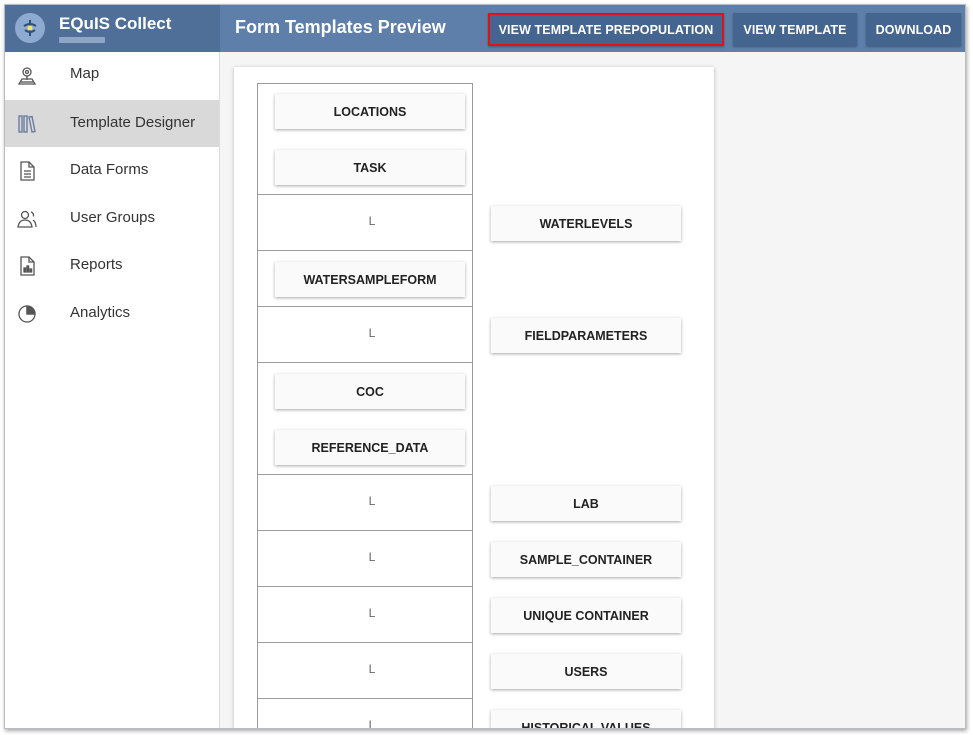  What do you see at coordinates (370, 279) in the screenshot?
I see `form-button-watersampleform: WATERSAMPLEFORM` at bounding box center [370, 279].